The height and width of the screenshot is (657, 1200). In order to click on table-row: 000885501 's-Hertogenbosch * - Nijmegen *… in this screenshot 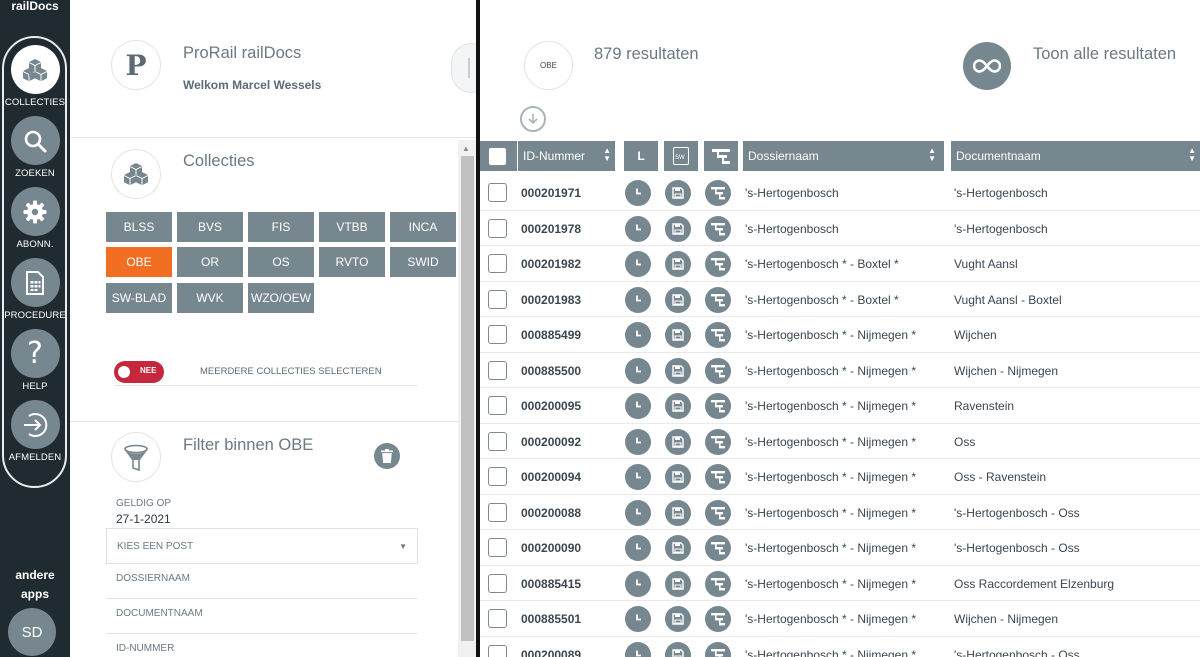, I will do `click(840, 619)`.